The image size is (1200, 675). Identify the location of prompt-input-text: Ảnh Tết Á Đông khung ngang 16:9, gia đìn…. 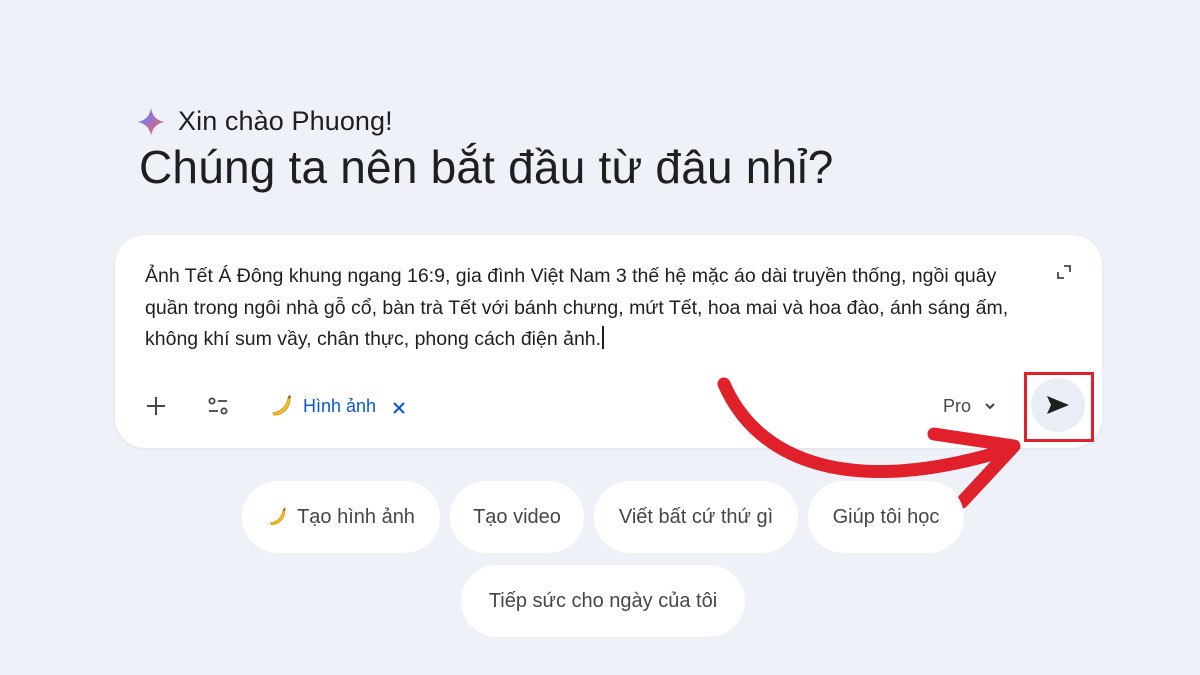
(577, 307).